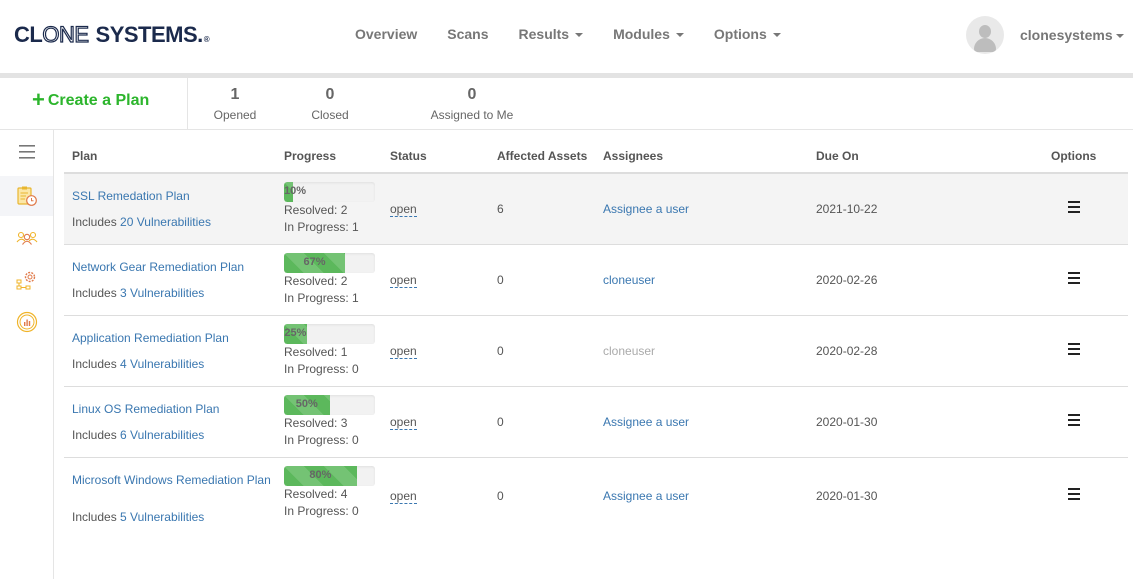  I want to click on stat-assigned-to-me: 0 Assigned to Me, so click(472, 104).